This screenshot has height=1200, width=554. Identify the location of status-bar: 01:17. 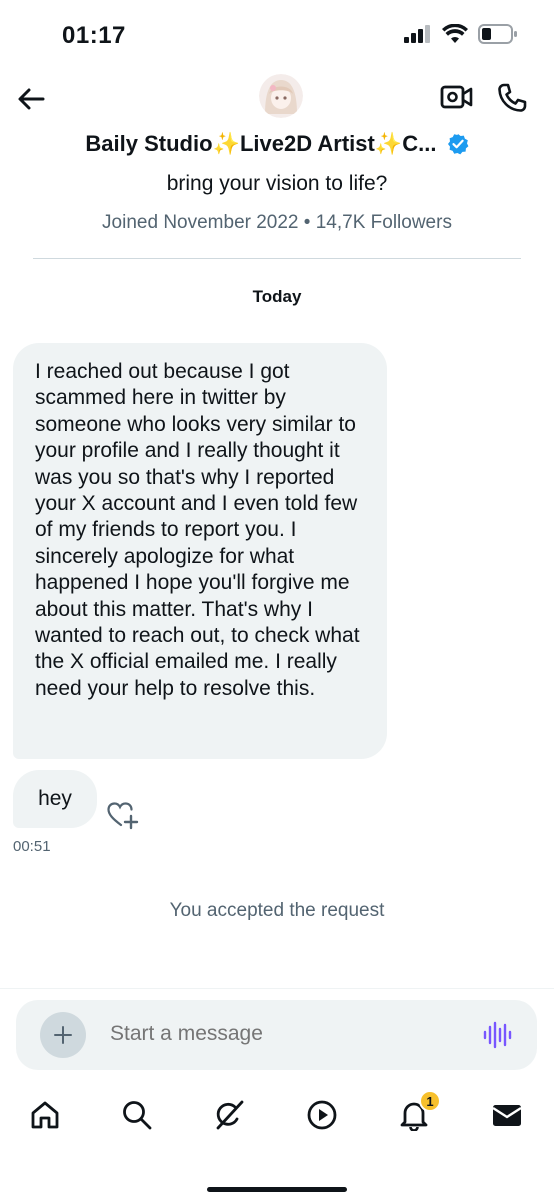
(277, 35).